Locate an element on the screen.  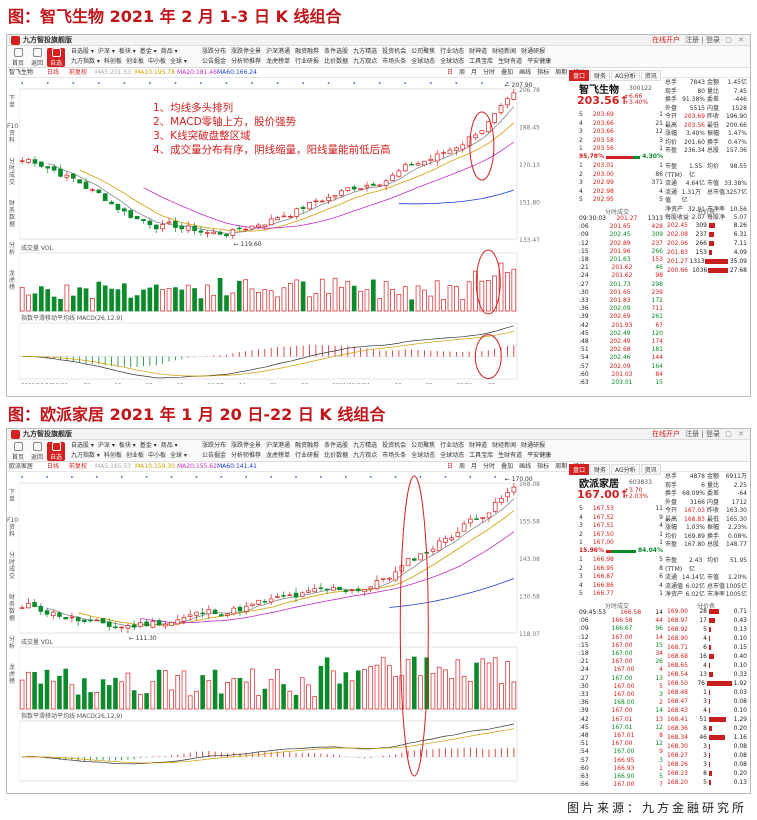
menu-item: 全球动态 is located at coordinates (452, 455).